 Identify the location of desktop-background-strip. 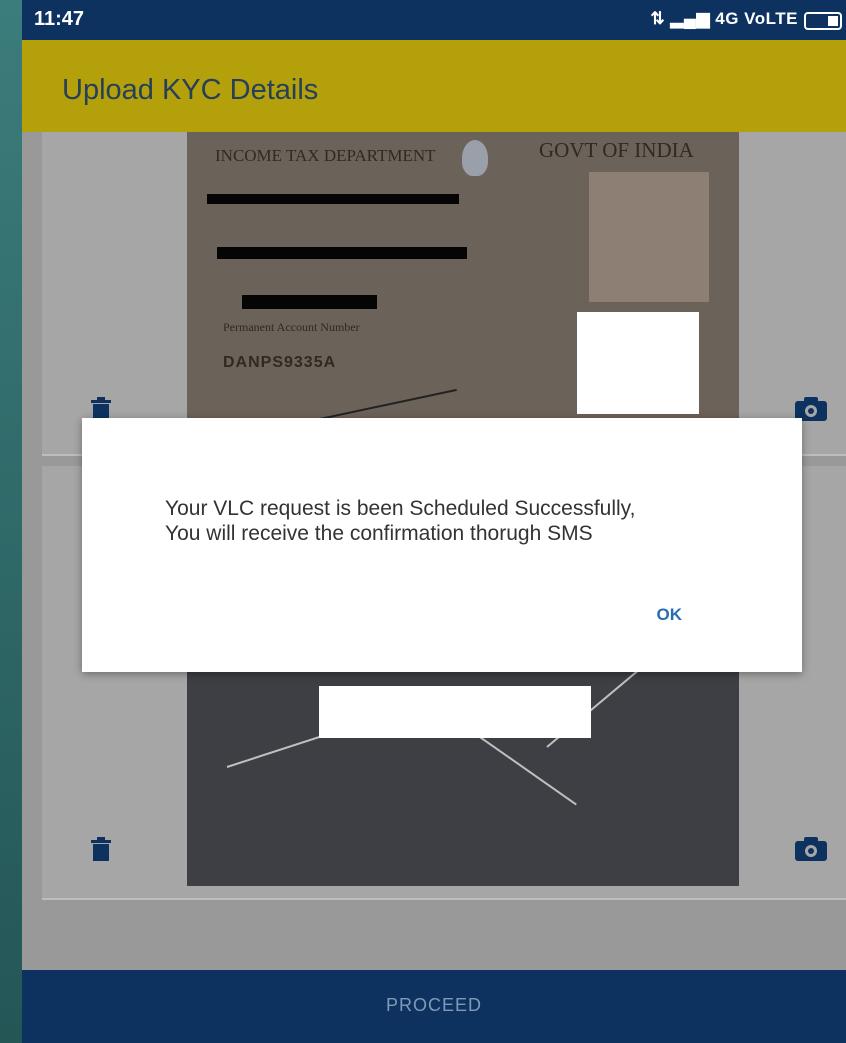
(11, 521).